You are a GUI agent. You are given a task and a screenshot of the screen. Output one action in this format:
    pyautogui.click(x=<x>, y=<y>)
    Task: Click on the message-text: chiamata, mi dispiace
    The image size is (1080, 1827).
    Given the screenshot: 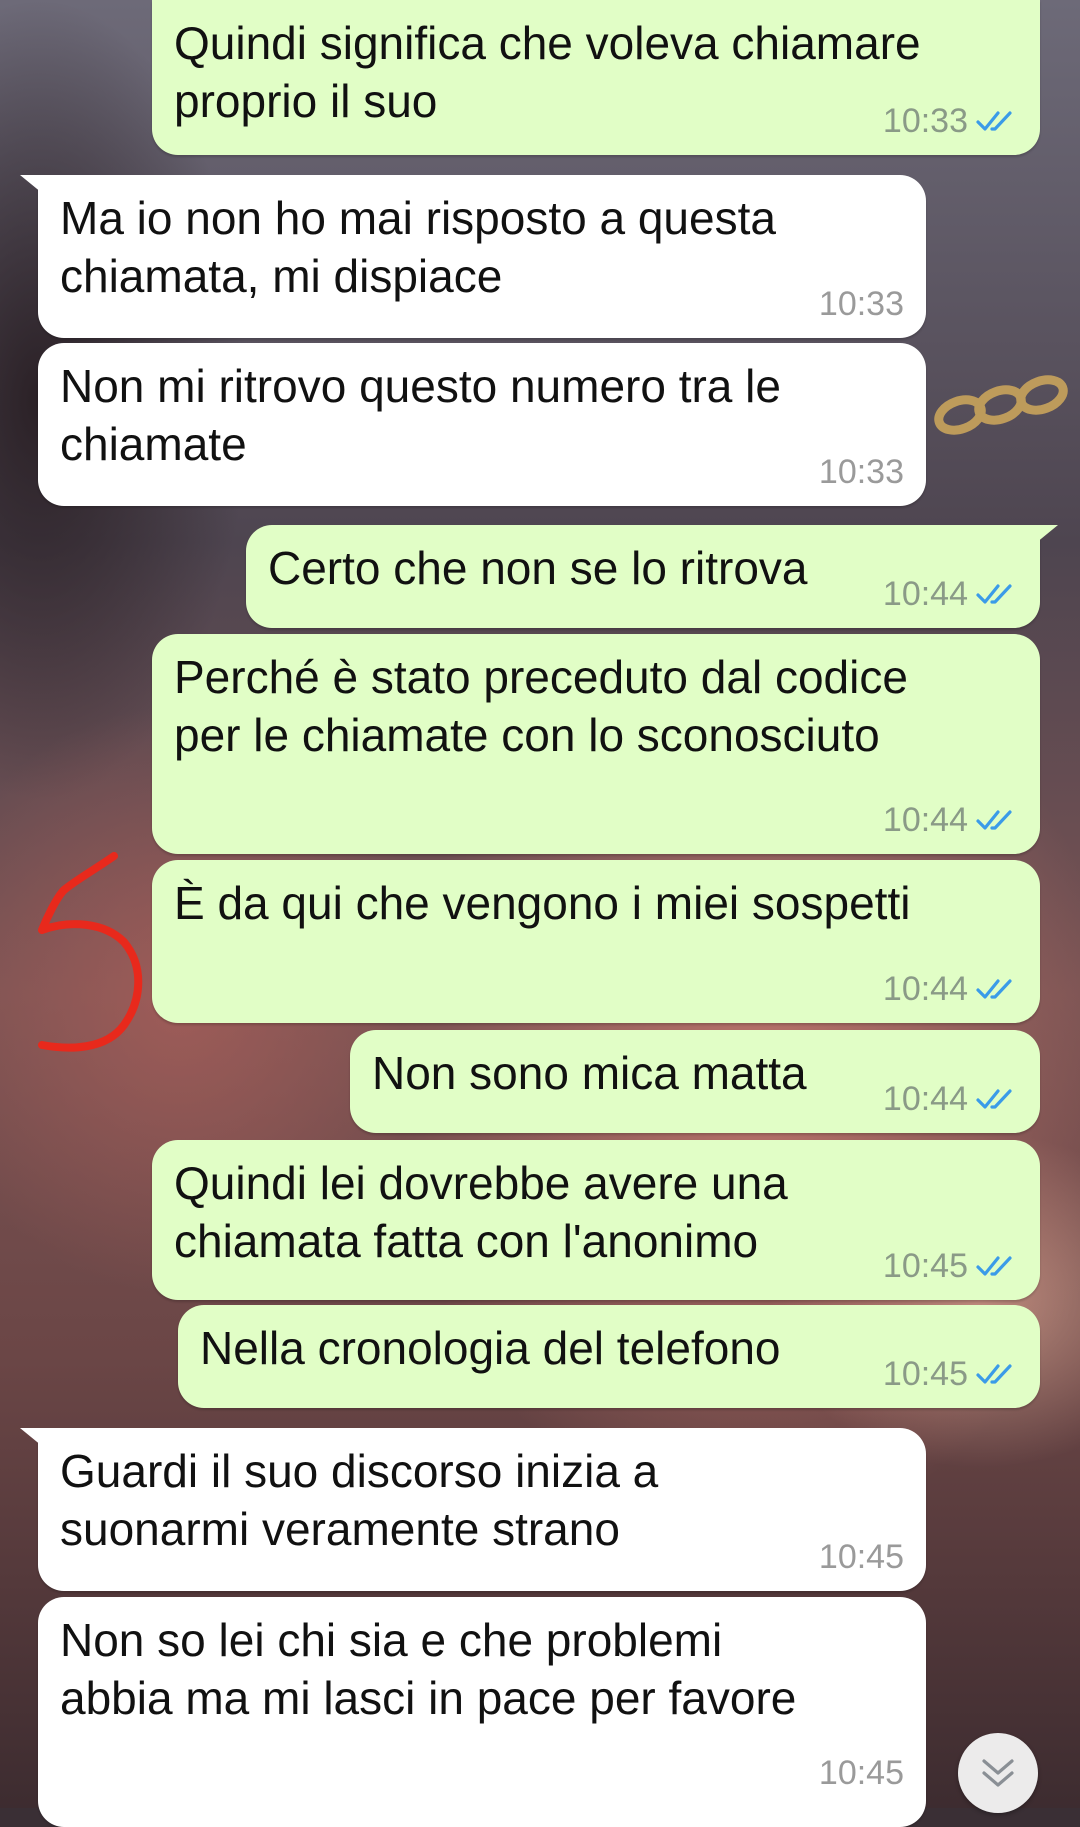 What is the action you would take?
    pyautogui.click(x=281, y=276)
    